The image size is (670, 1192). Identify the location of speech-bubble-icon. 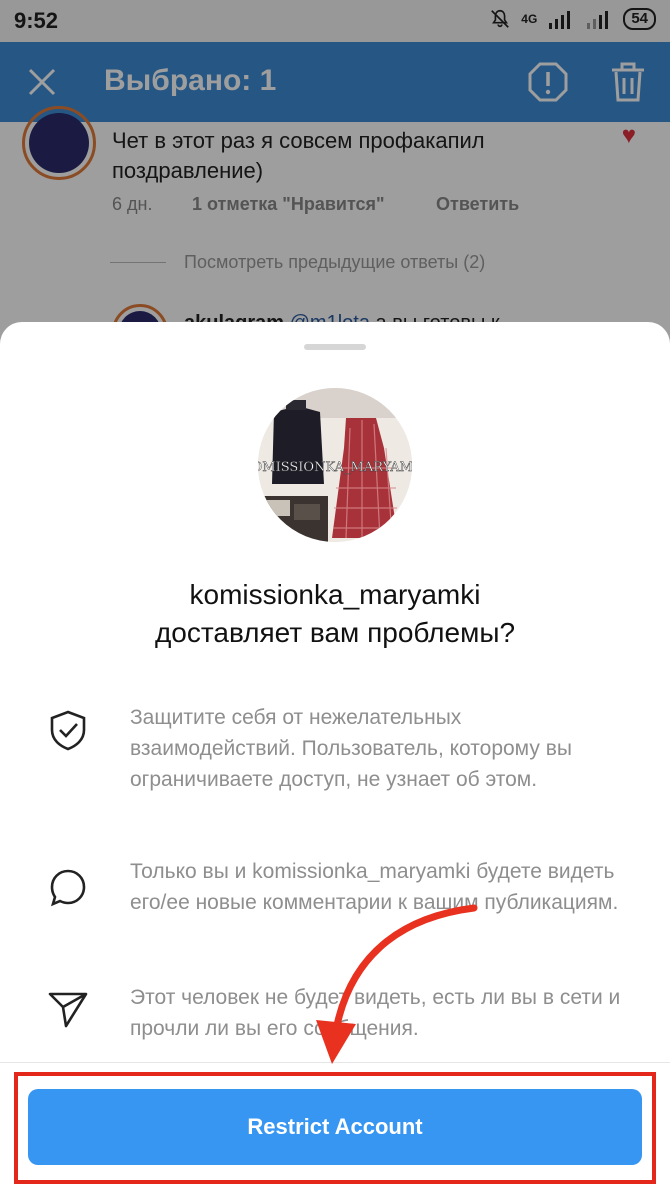
(68, 888).